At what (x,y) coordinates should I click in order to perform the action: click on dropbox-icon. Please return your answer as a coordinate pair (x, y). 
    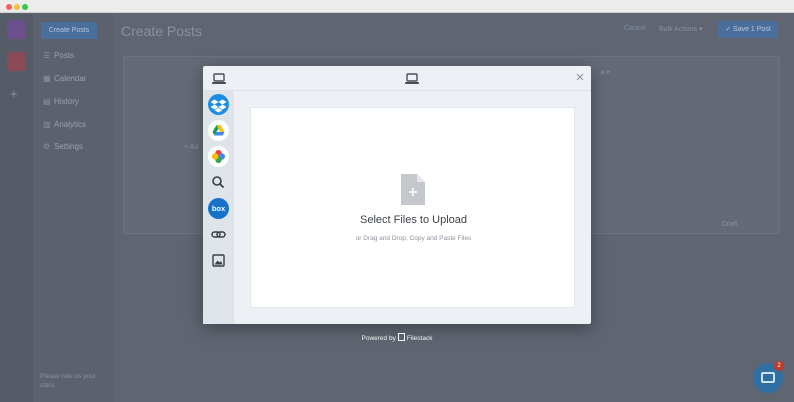
    Looking at the image, I should click on (218, 106).